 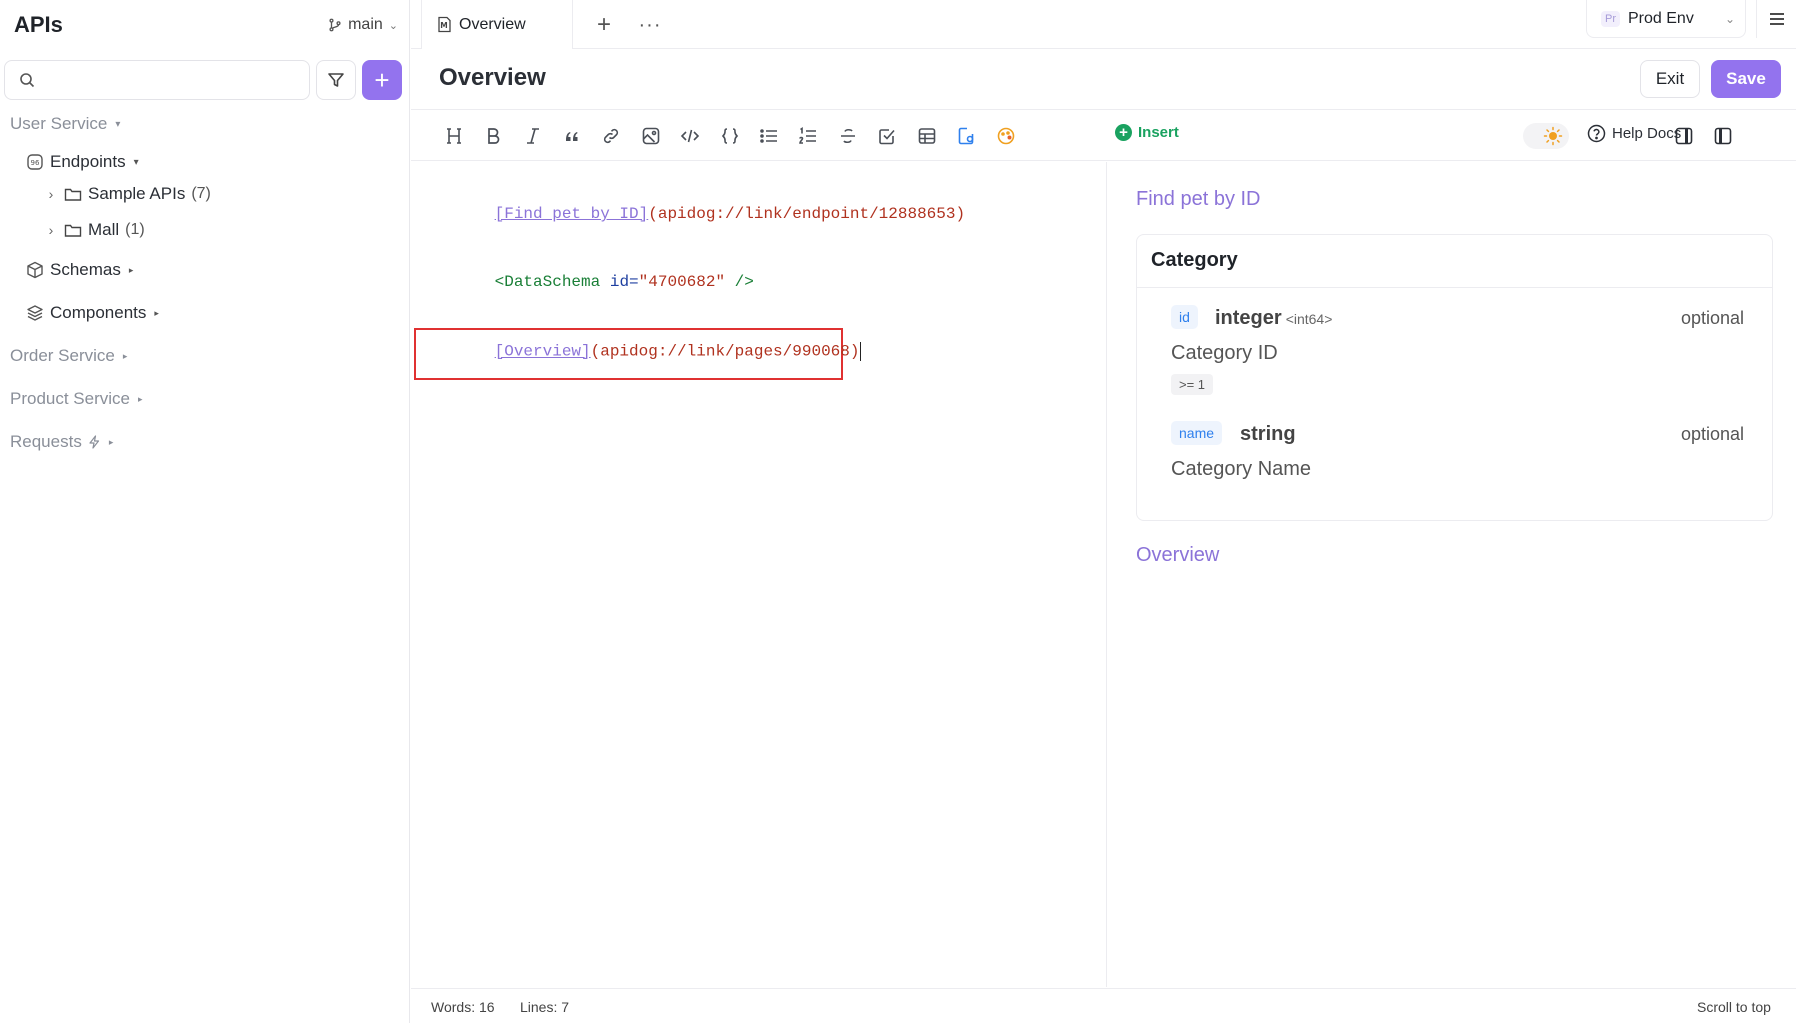 I want to click on tree-item-endpoints: 96 Endpoints ▾, so click(x=82, y=162).